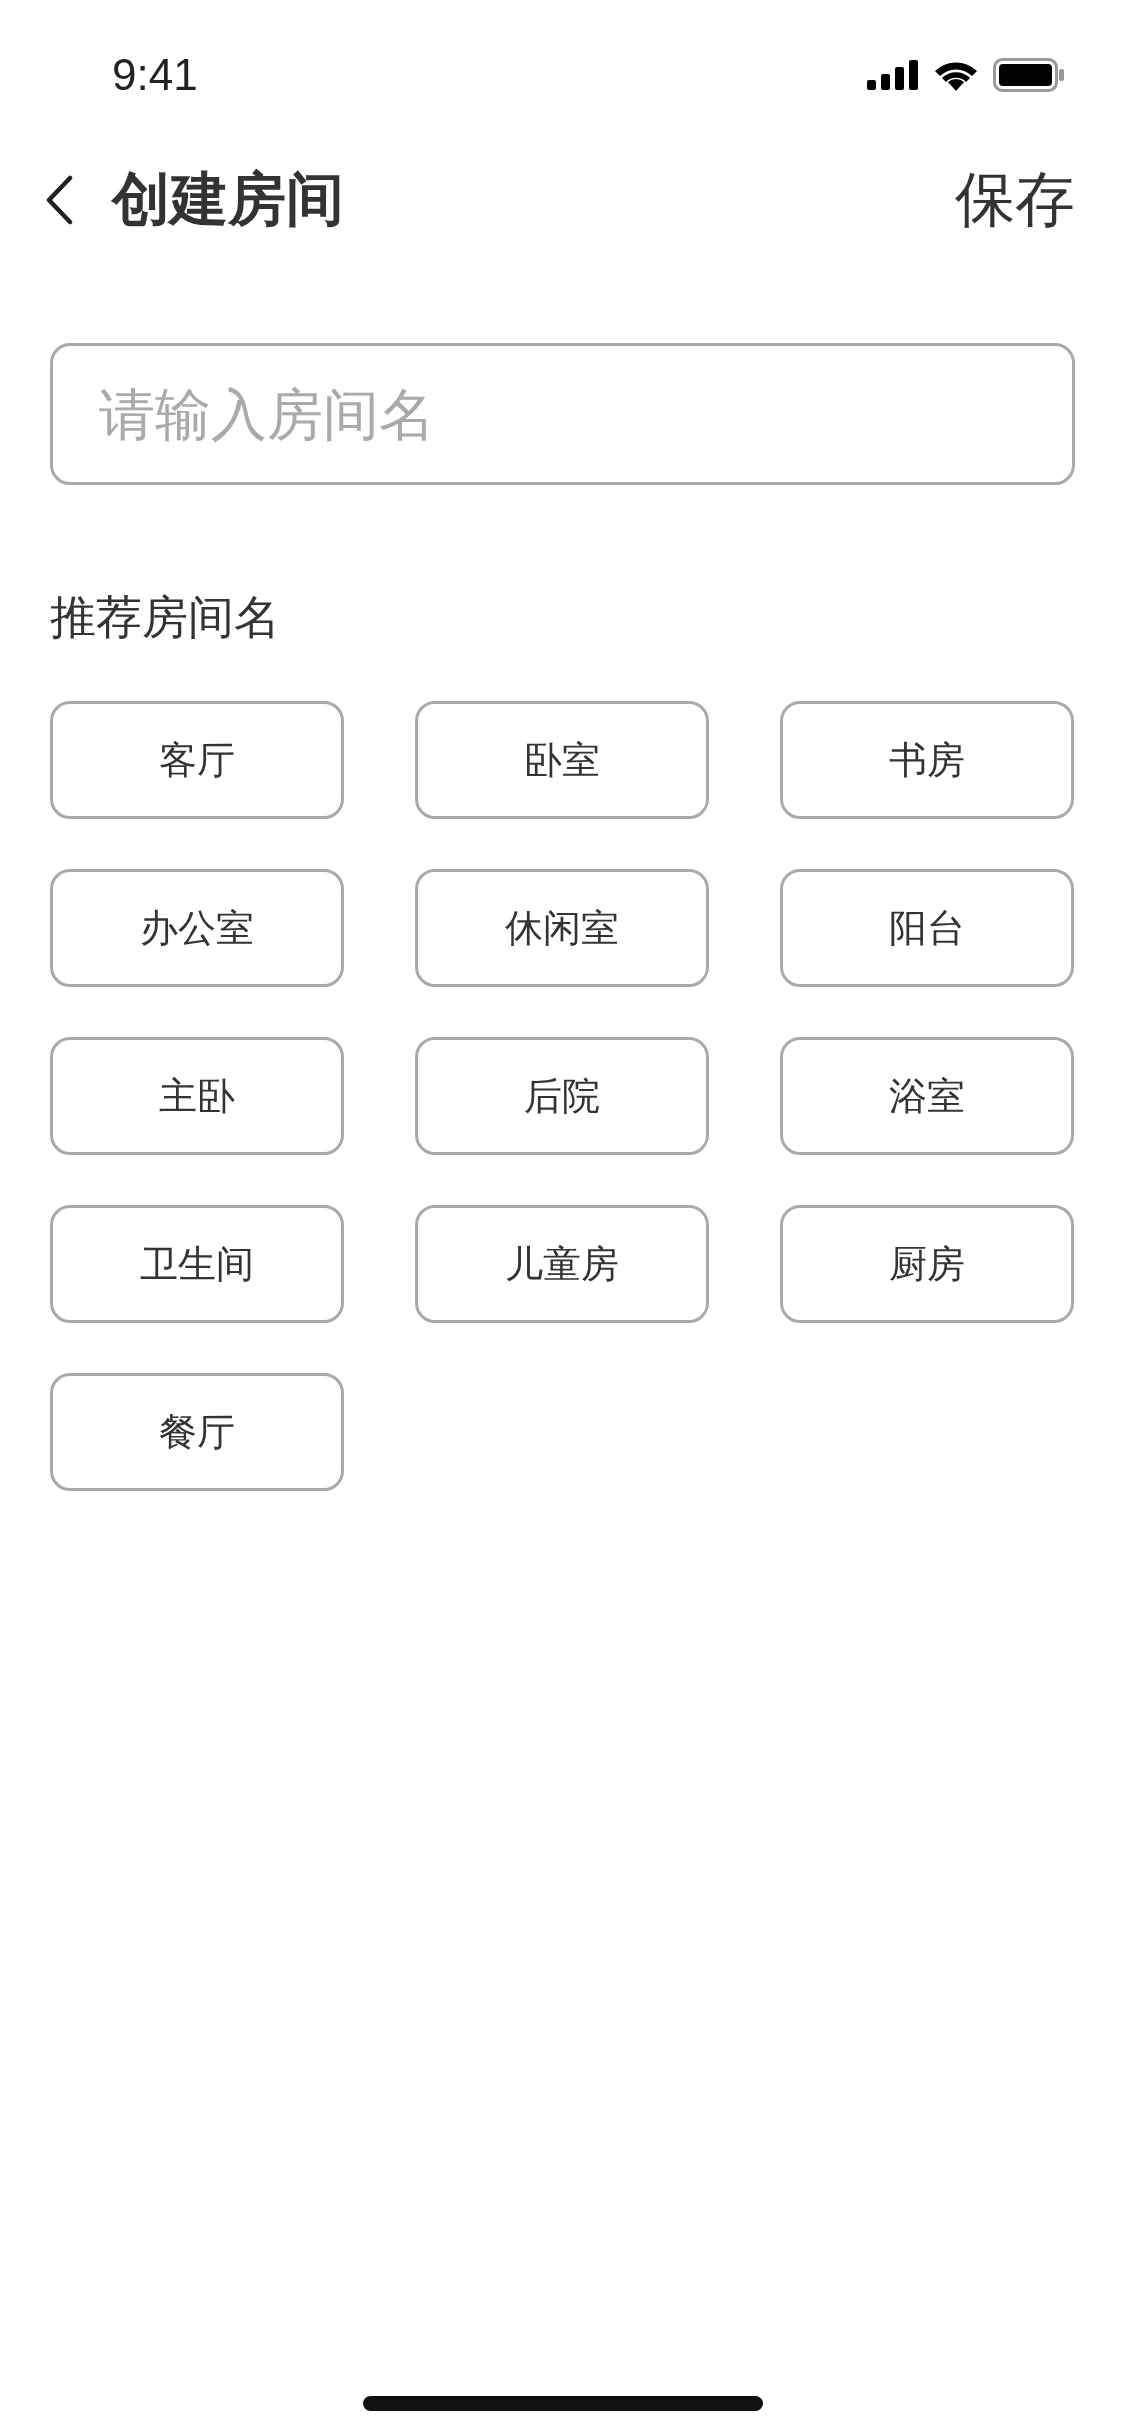 The height and width of the screenshot is (2436, 1125). I want to click on room-name-chip: 客厅, so click(197, 760).